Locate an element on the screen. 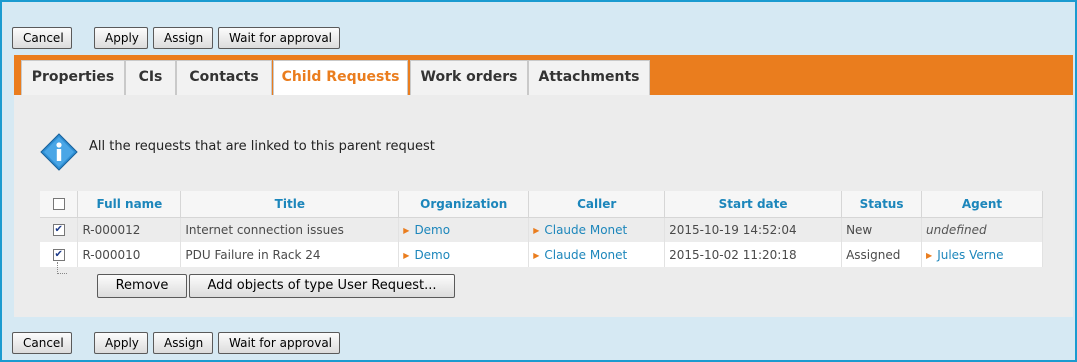  cell-title: Internet connection issues is located at coordinates (290, 229).